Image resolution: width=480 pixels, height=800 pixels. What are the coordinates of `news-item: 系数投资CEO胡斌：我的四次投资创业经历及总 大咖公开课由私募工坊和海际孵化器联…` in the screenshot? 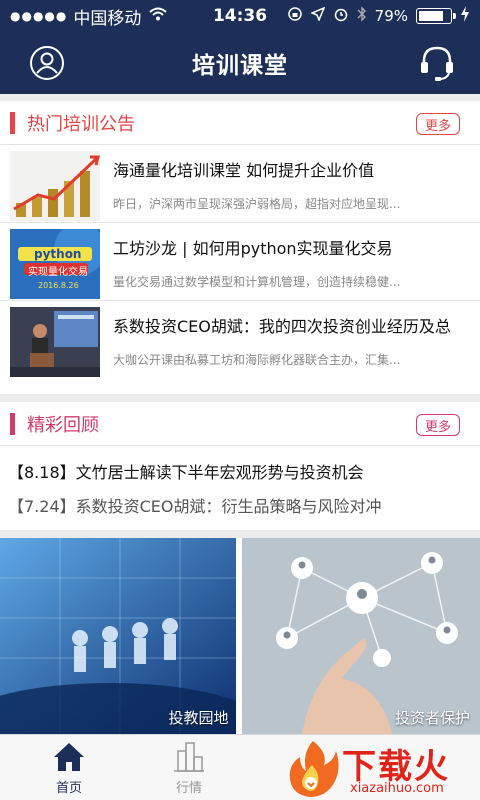 It's located at (240, 340).